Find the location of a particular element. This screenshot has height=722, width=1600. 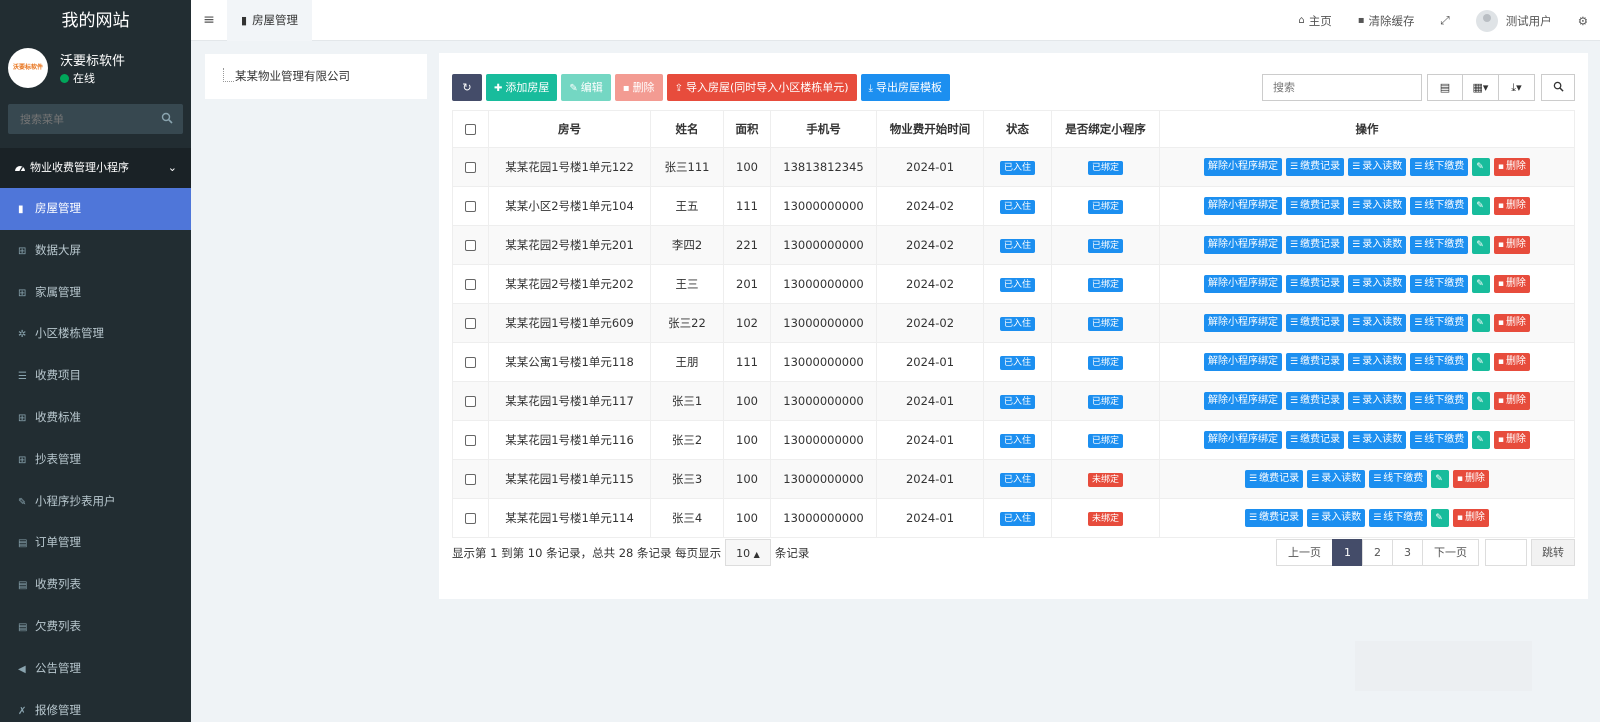

home-link: ⌂ 主页 is located at coordinates (1314, 21).